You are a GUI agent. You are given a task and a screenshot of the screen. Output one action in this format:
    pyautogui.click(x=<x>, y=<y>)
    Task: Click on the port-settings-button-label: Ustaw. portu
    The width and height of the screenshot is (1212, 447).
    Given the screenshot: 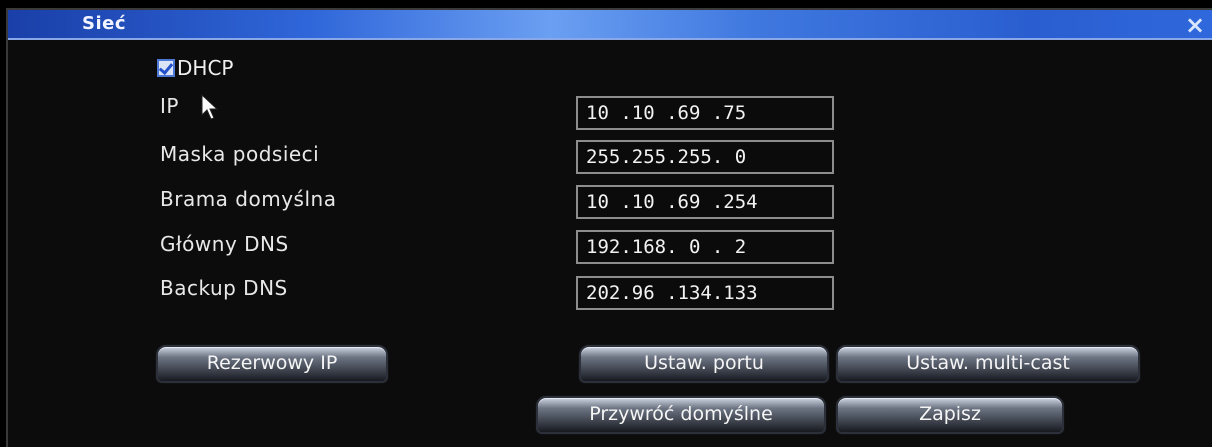 What is the action you would take?
    pyautogui.click(x=704, y=363)
    